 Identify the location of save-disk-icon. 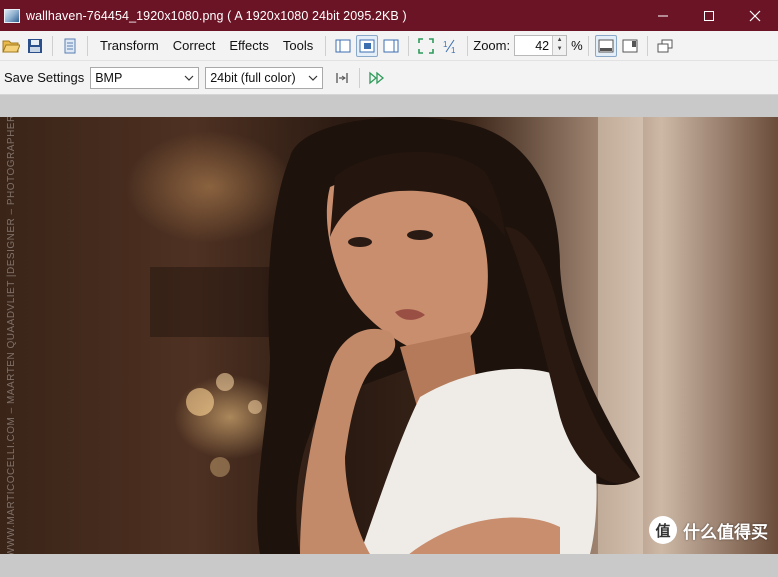
(35, 45).